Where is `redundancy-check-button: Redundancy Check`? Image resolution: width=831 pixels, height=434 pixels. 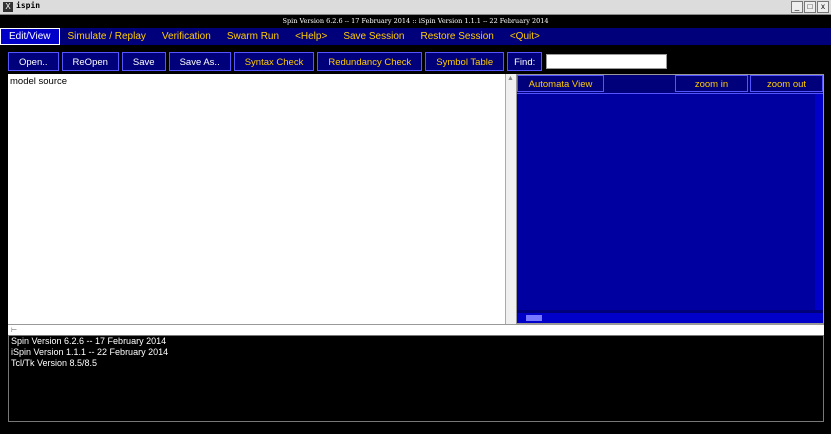 redundancy-check-button: Redundancy Check is located at coordinates (370, 61).